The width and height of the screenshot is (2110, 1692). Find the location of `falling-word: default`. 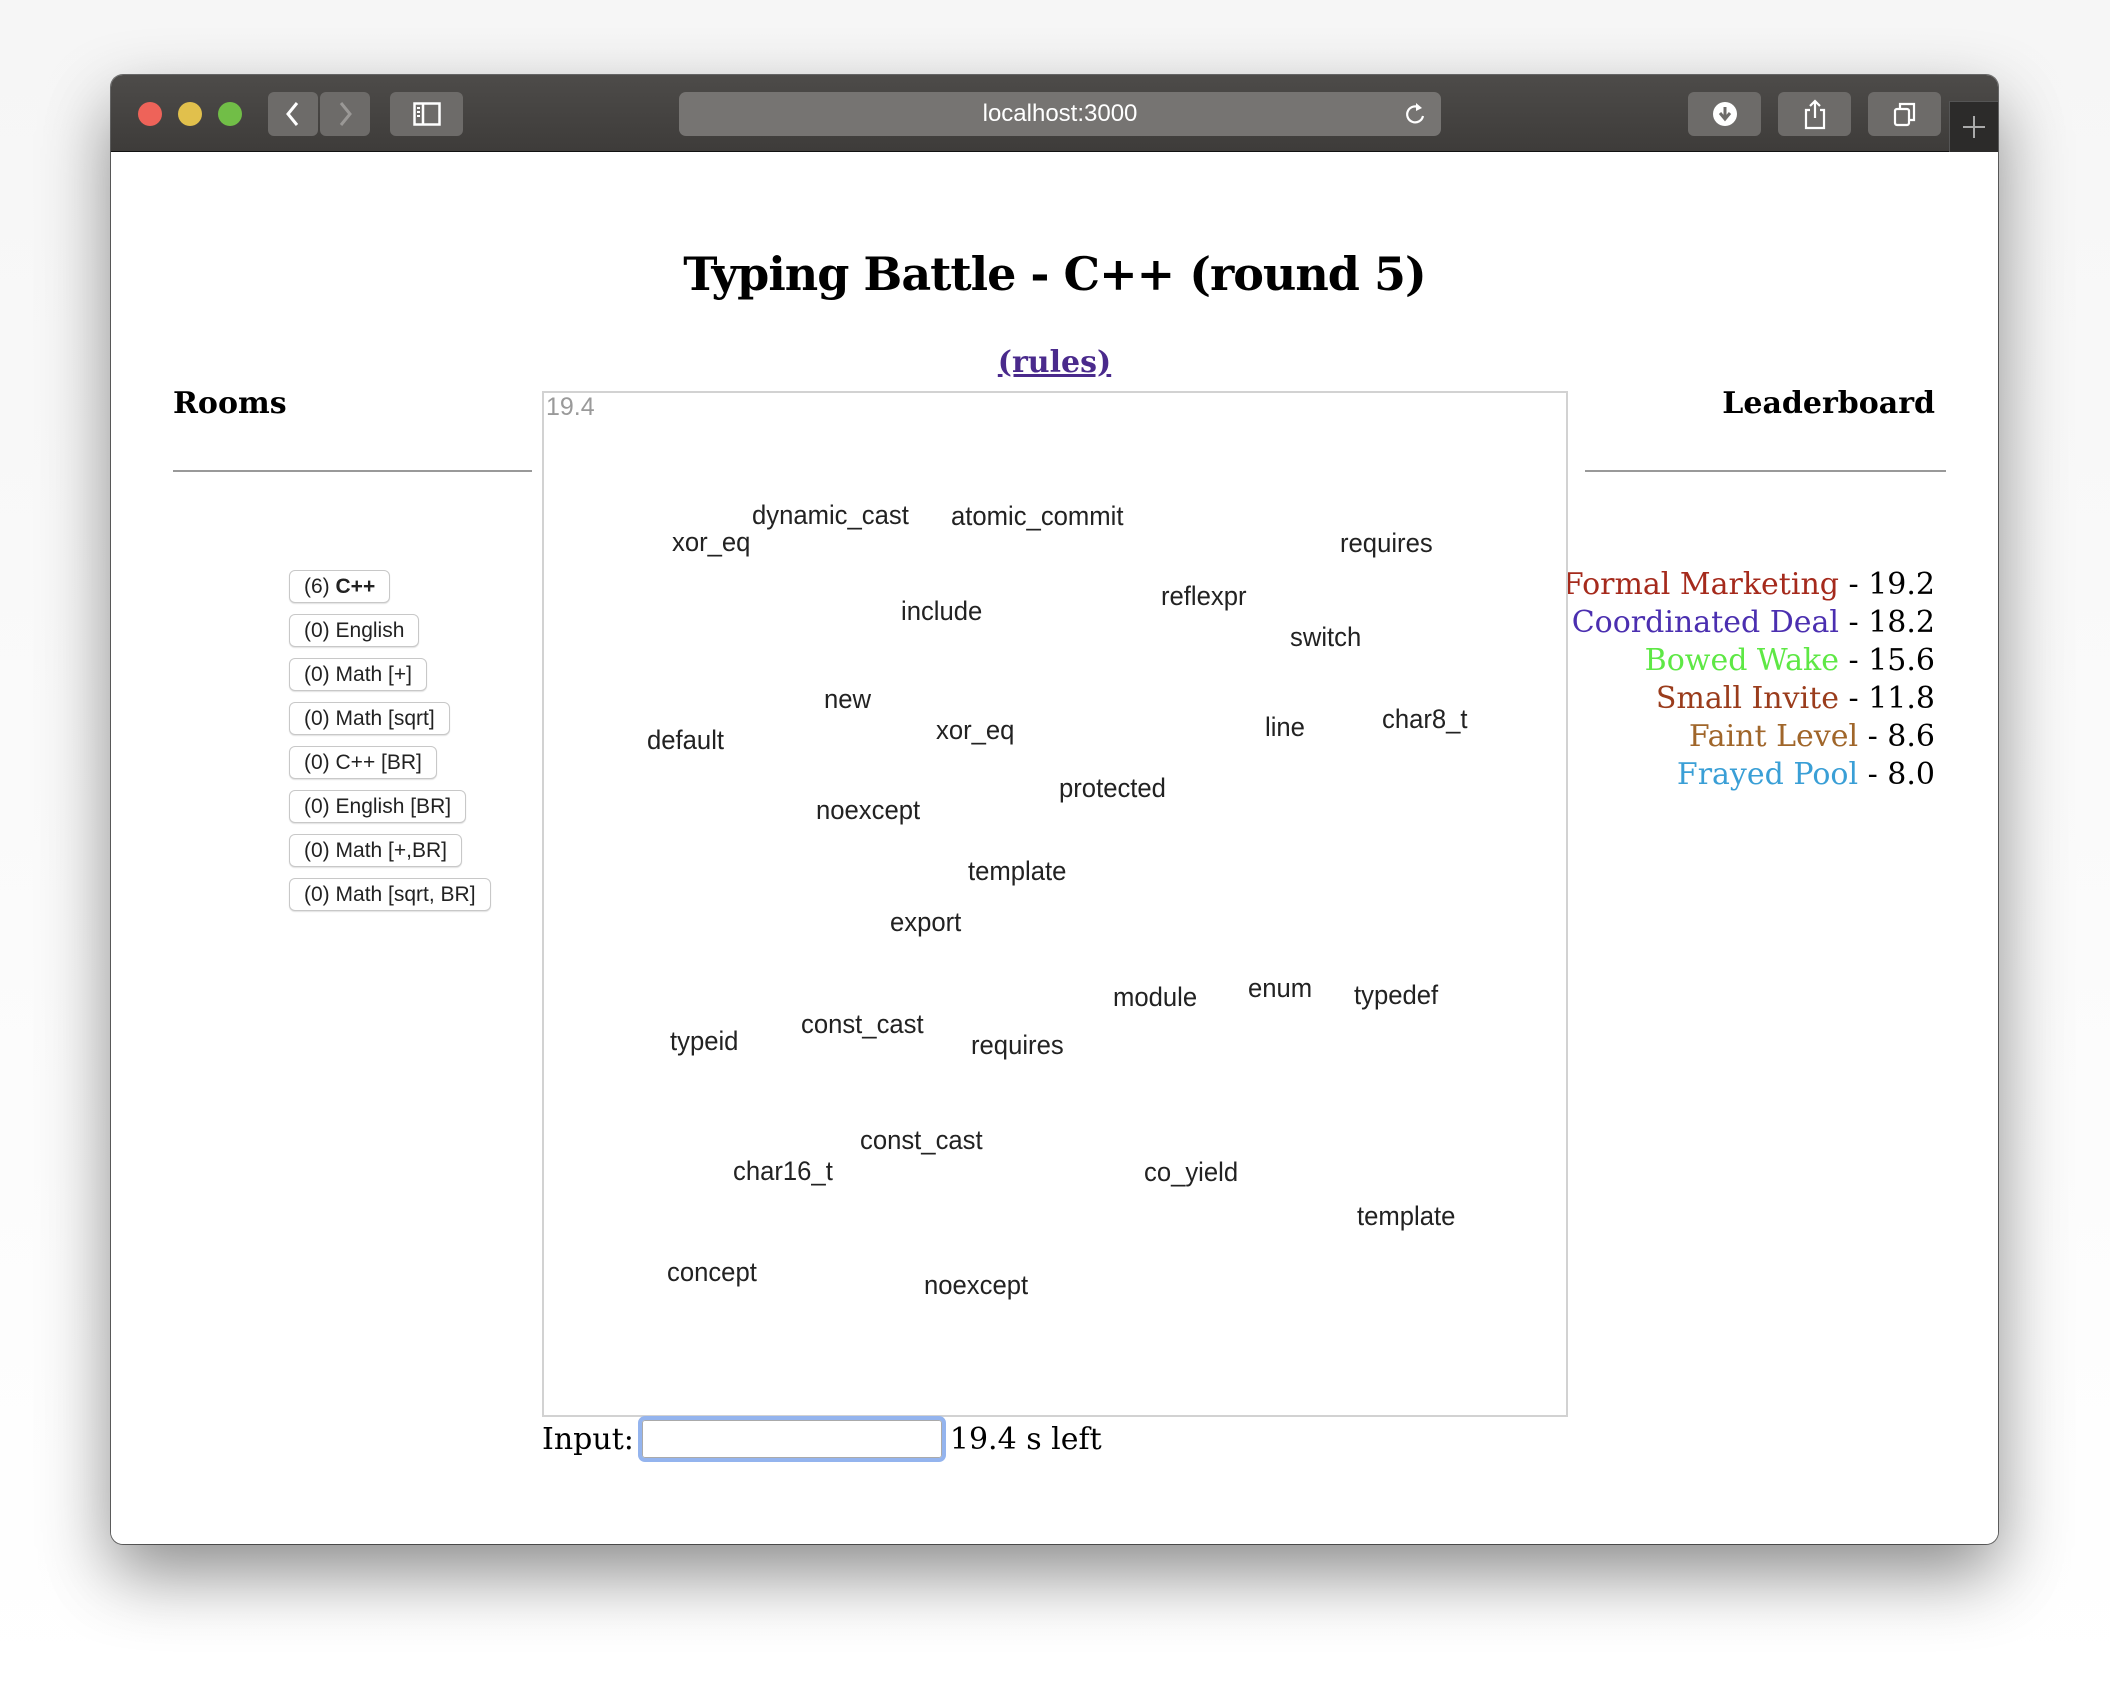

falling-word: default is located at coordinates (686, 740).